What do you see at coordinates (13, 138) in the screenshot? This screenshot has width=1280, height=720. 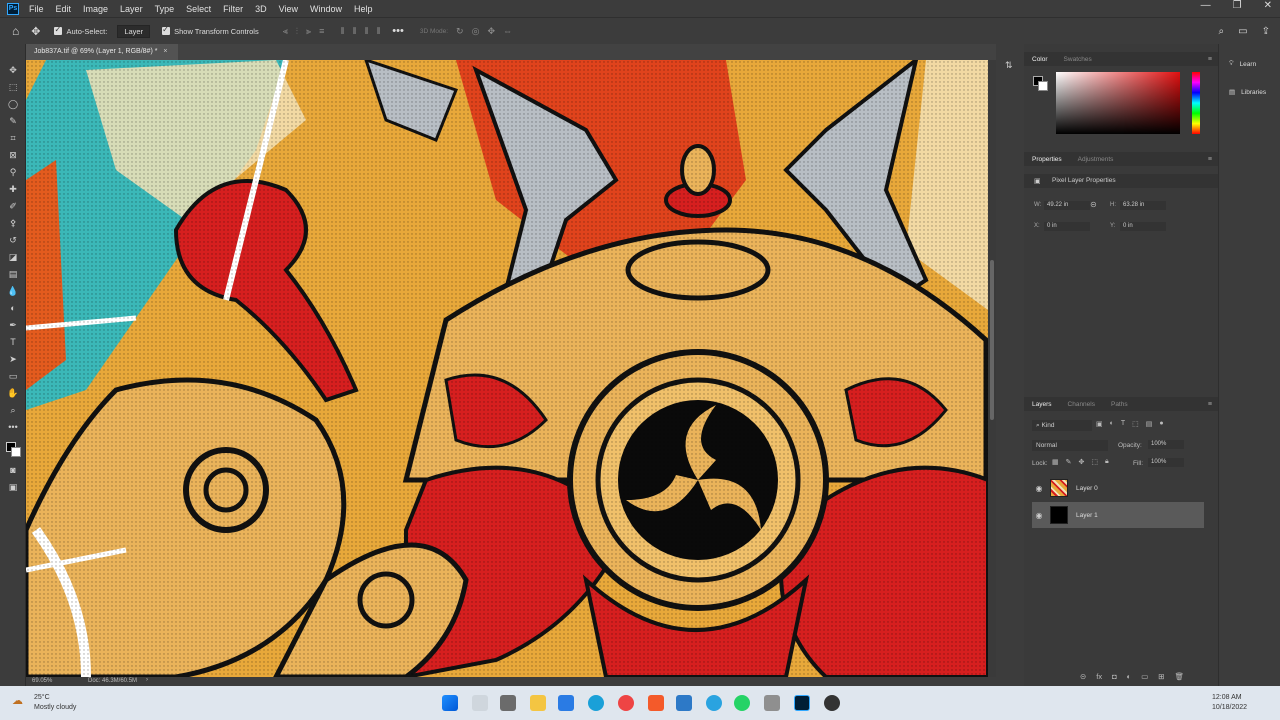 I see `crop-tool-icon: ⌗` at bounding box center [13, 138].